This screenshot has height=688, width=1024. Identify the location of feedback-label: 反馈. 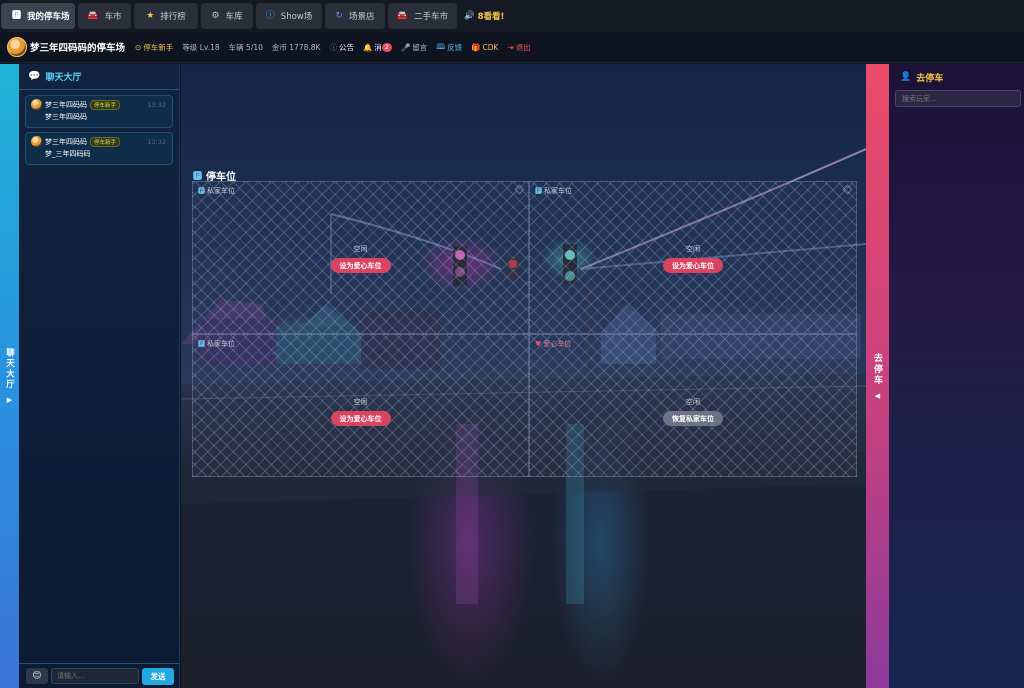
(455, 47).